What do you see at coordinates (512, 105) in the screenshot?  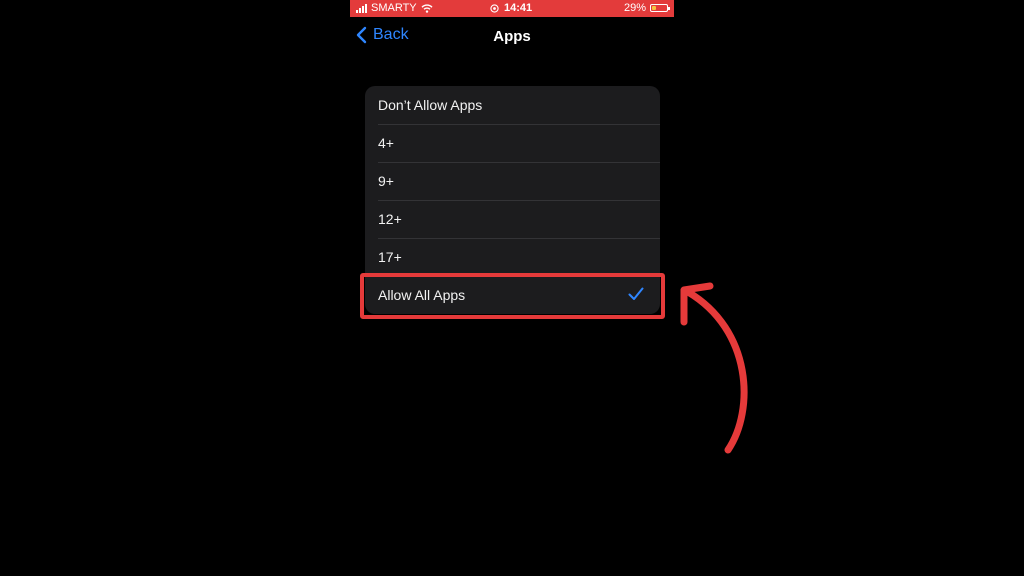 I see `option-dont-allow-apps: Don’t Allow Apps` at bounding box center [512, 105].